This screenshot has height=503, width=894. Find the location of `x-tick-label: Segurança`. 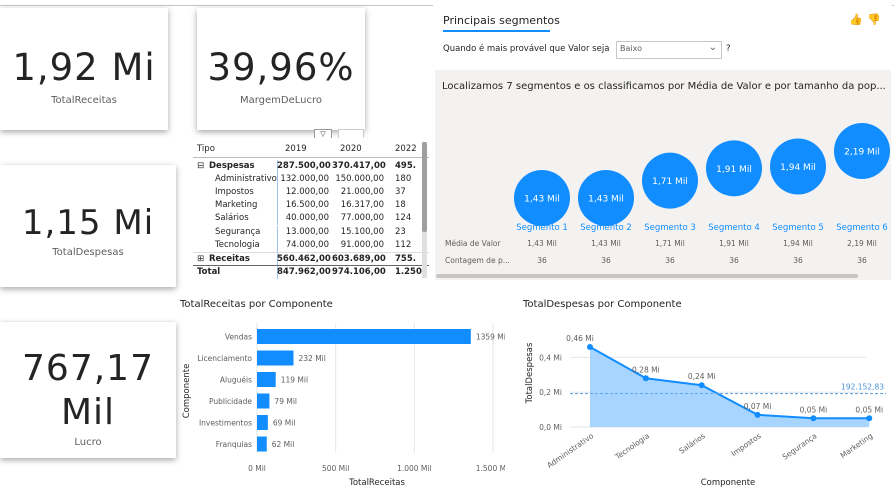

x-tick-label: Segurança is located at coordinates (800, 446).